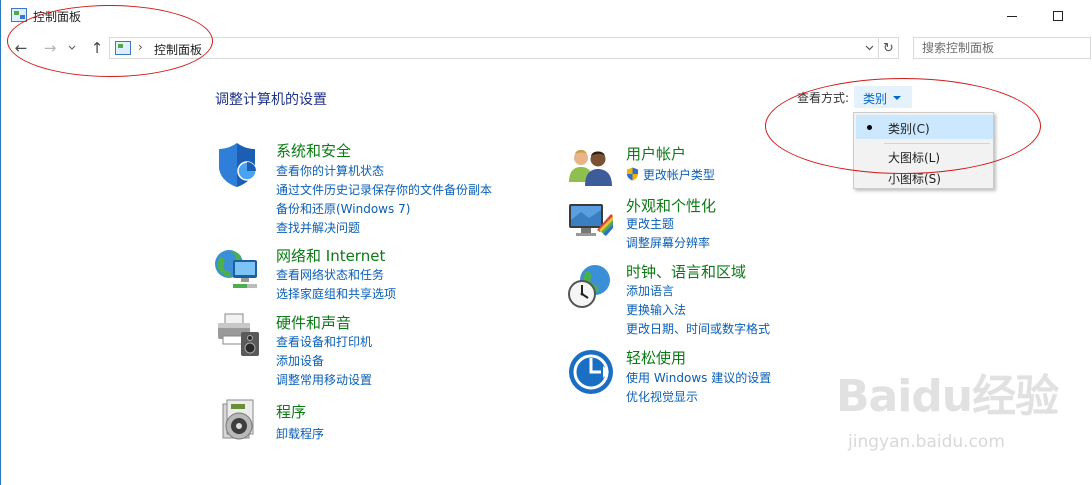  I want to click on maximize-button, so click(1058, 16).